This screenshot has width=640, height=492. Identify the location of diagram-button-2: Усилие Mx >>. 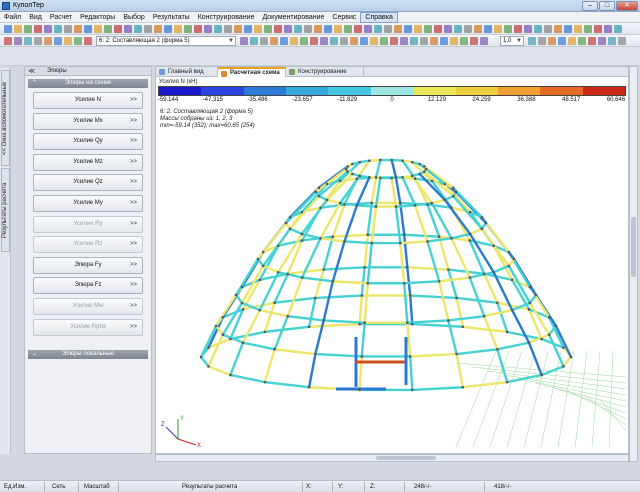
(88, 121).